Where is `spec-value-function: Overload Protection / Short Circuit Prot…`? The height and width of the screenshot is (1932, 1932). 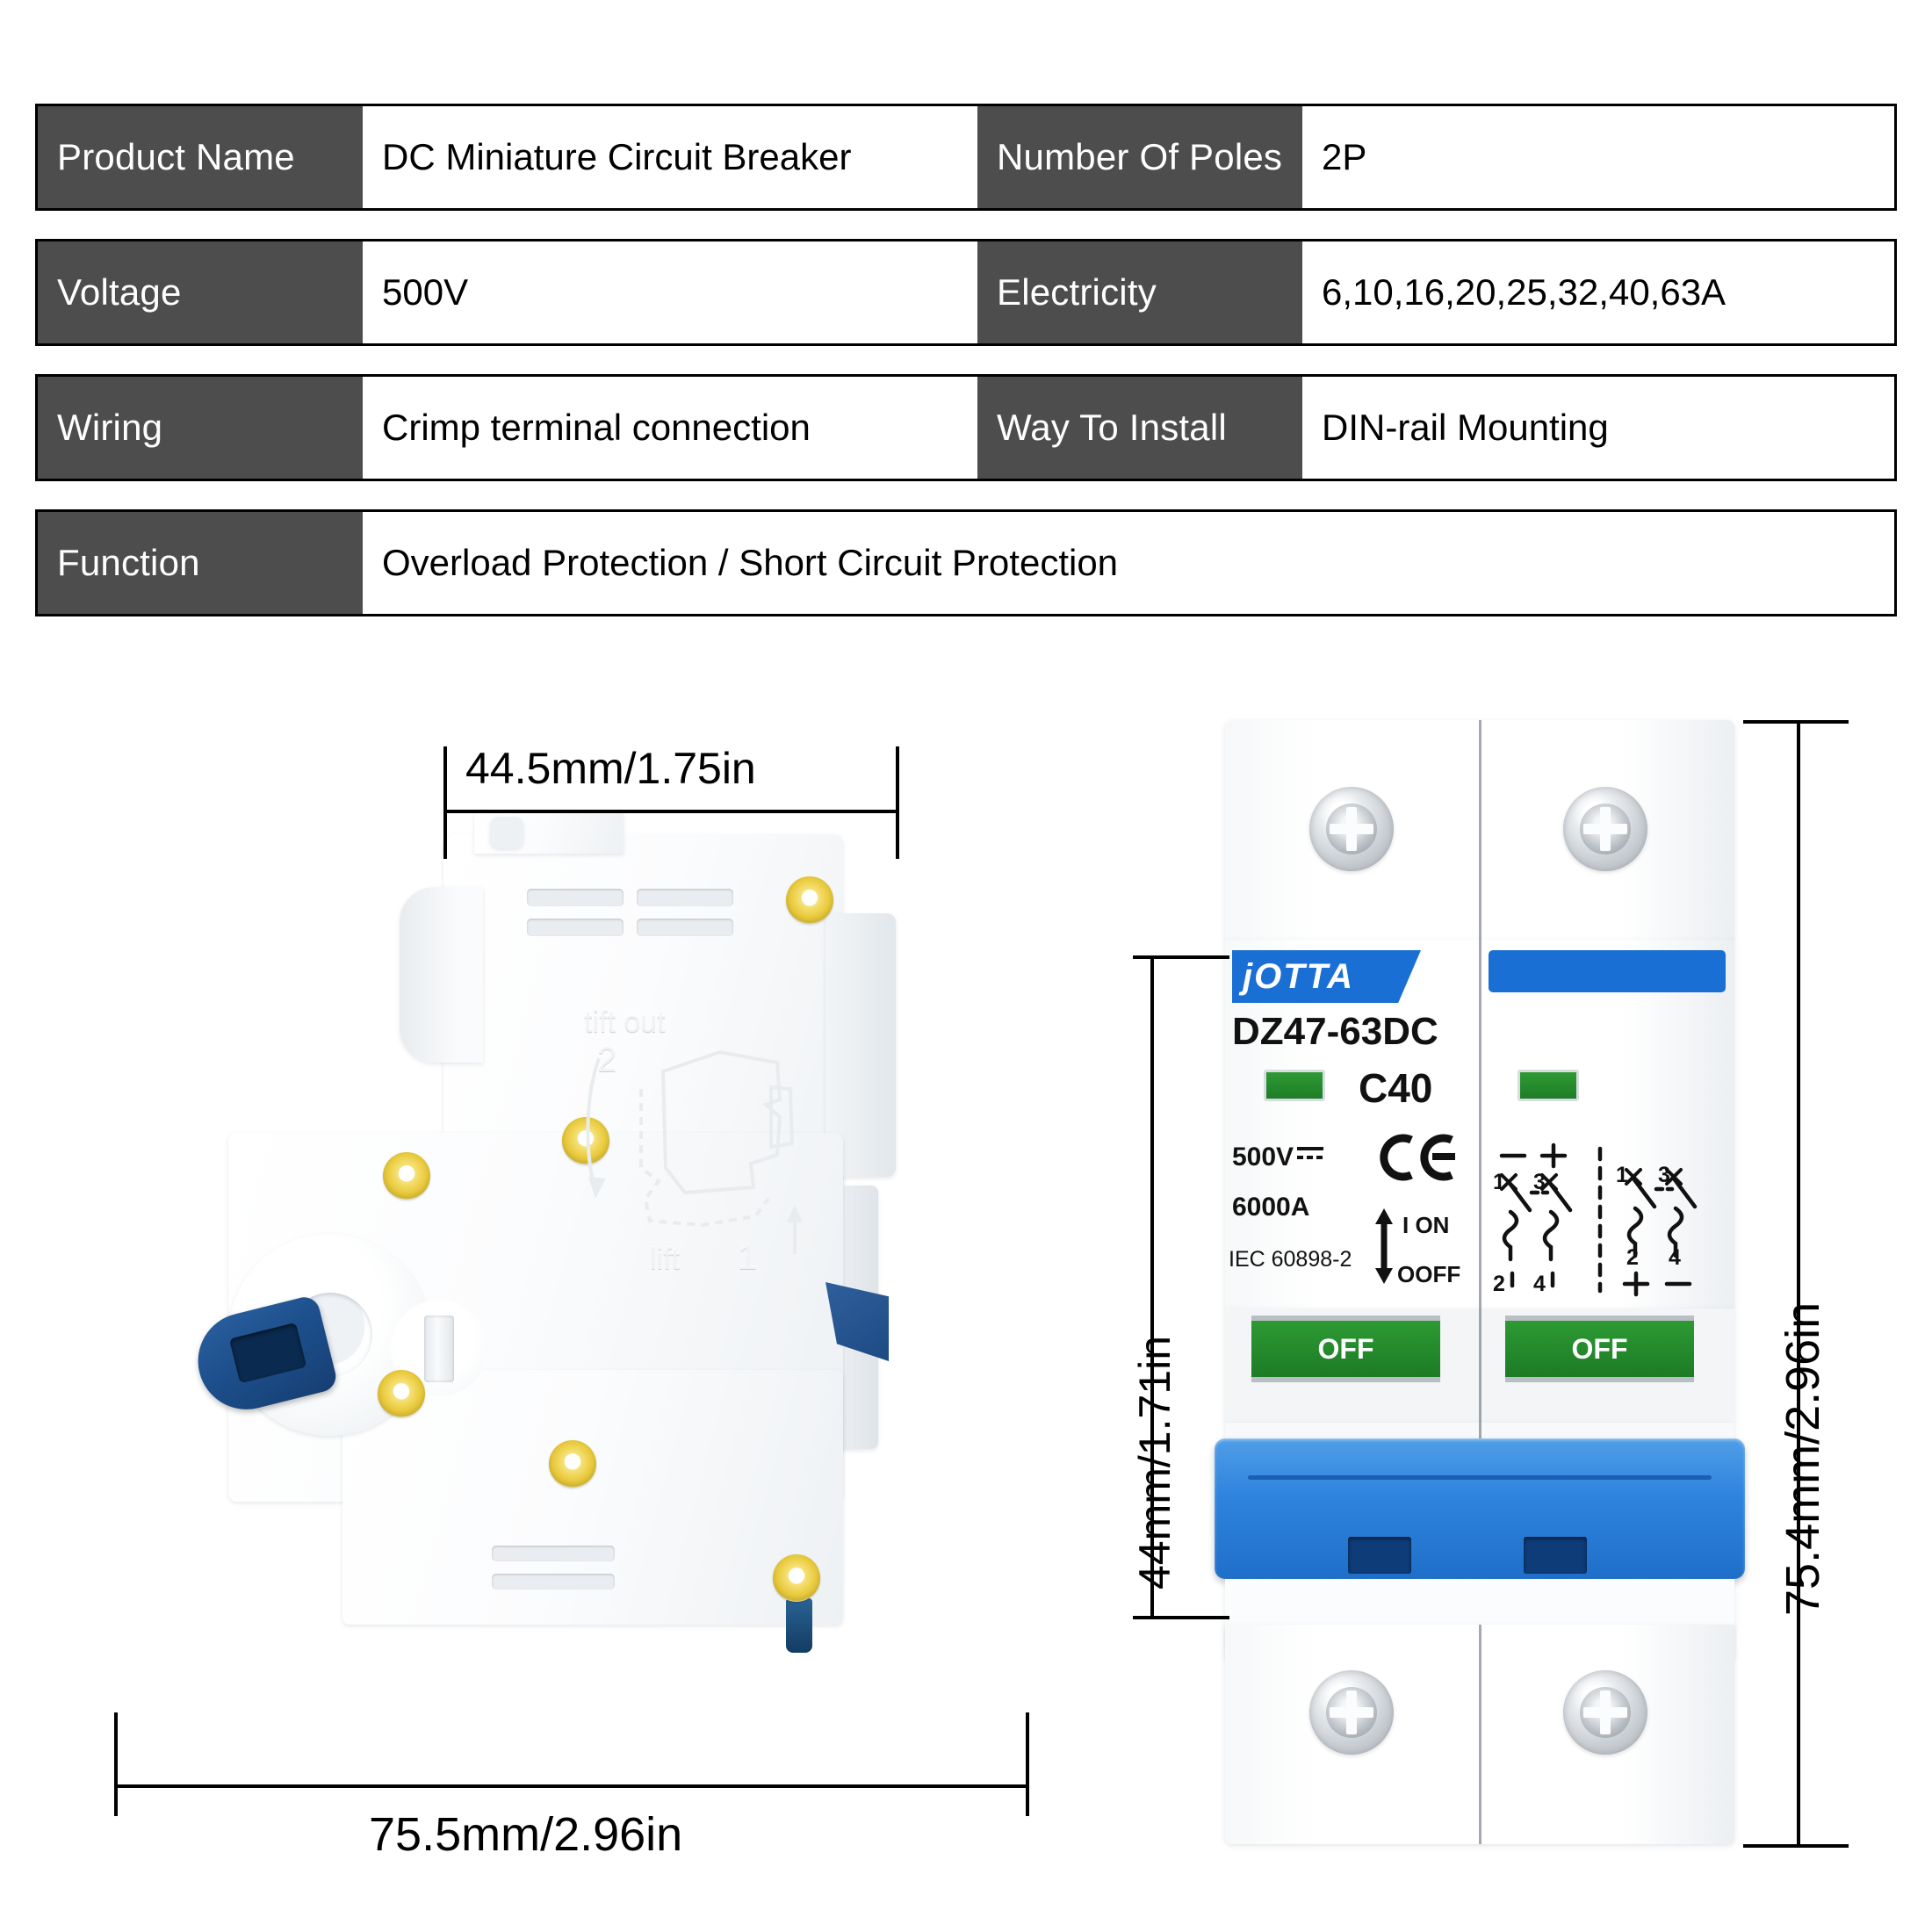
spec-value-function: Overload Protection / Short Circuit Prot… is located at coordinates (1128, 563).